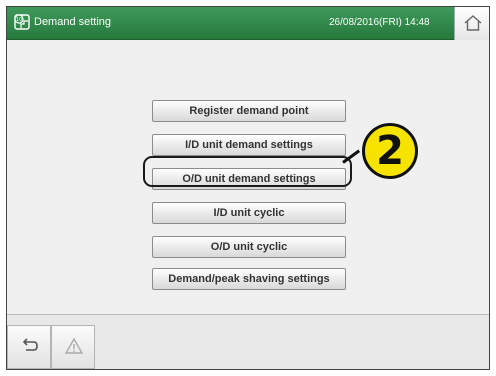 The image size is (496, 376). I want to click on demand-peak-shaving-settings-button: Demand/peak shaving settings, so click(249, 279).